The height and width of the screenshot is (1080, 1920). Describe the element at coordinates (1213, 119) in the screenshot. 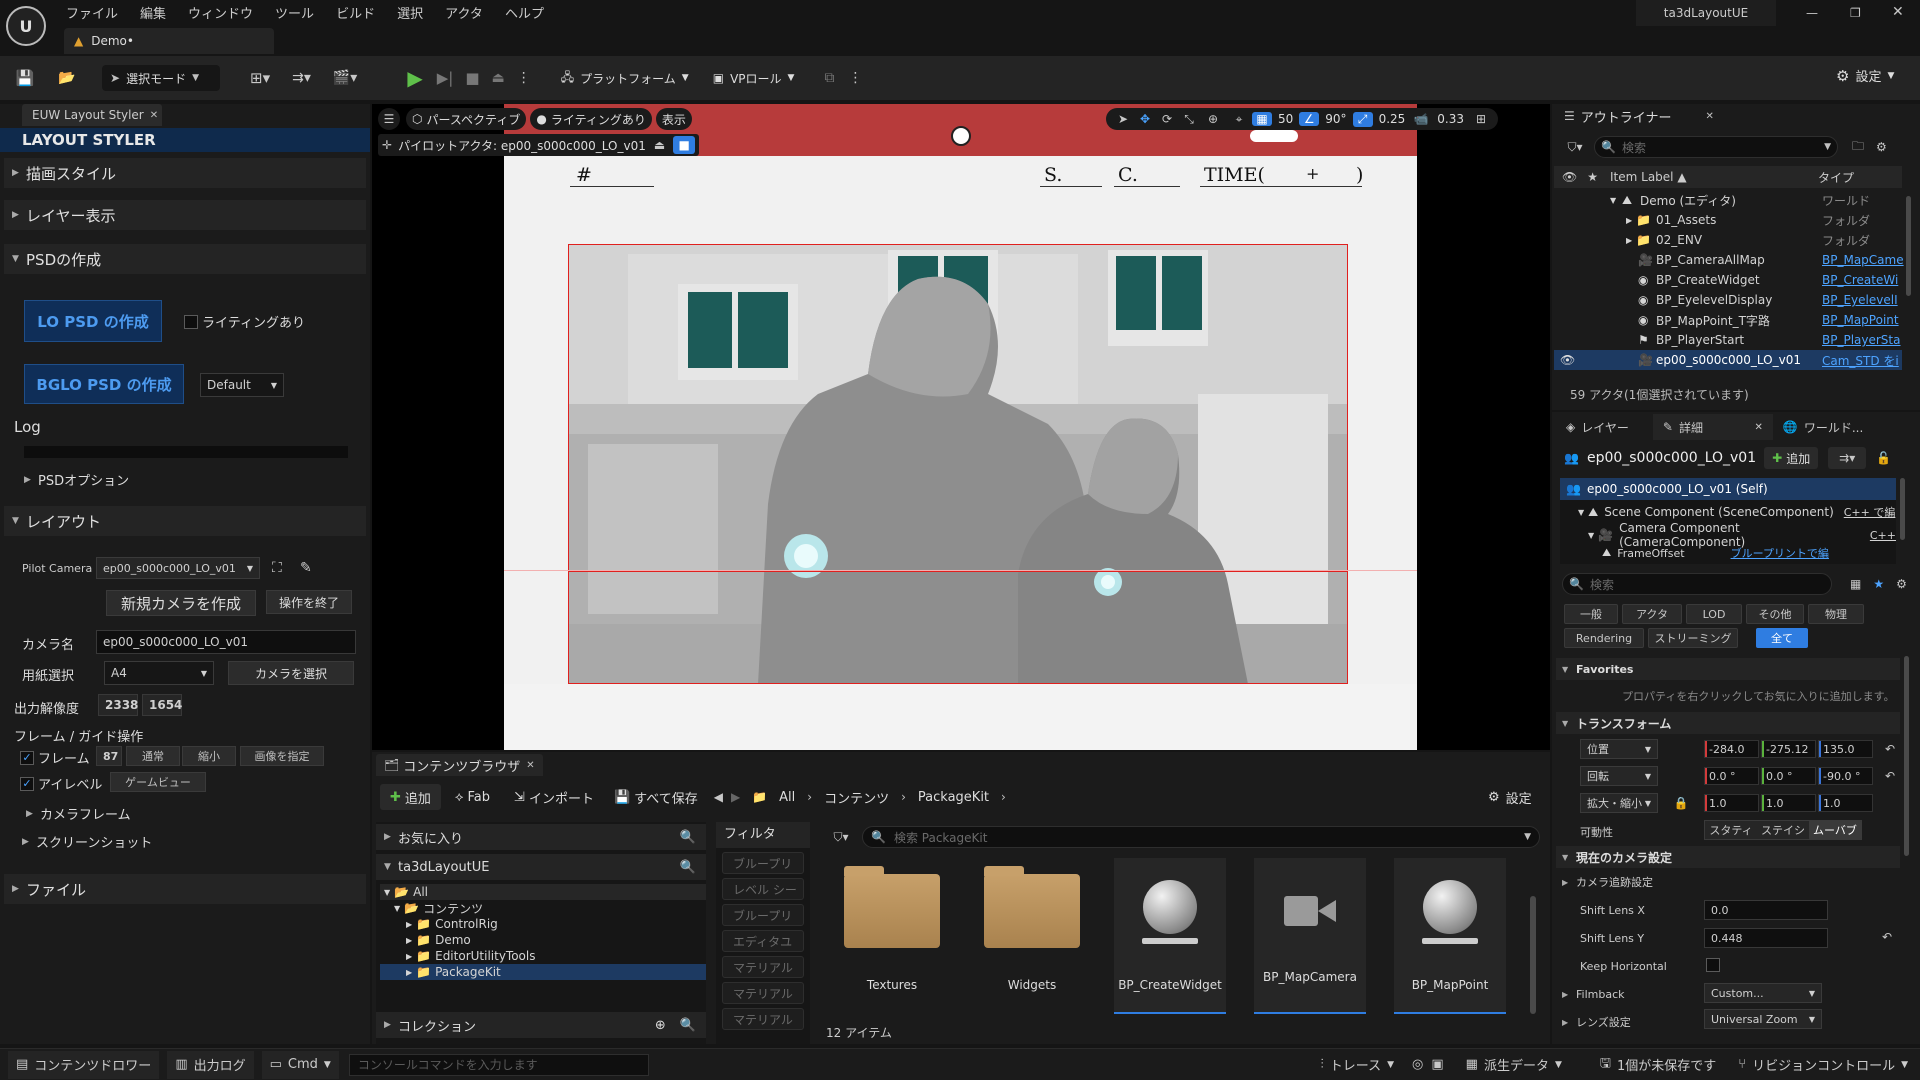

I see `world-icon: ⊕` at that location.